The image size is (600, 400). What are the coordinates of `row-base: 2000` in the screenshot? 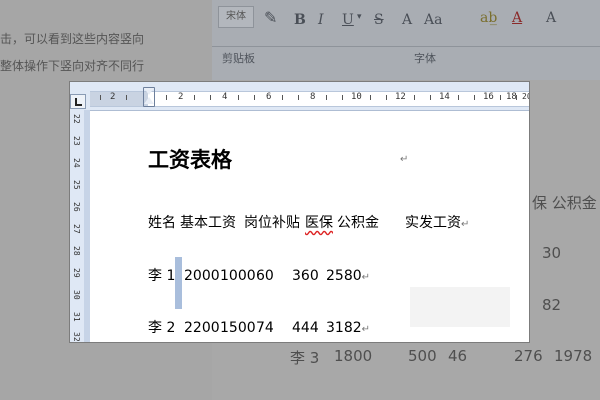 It's located at (202, 276).